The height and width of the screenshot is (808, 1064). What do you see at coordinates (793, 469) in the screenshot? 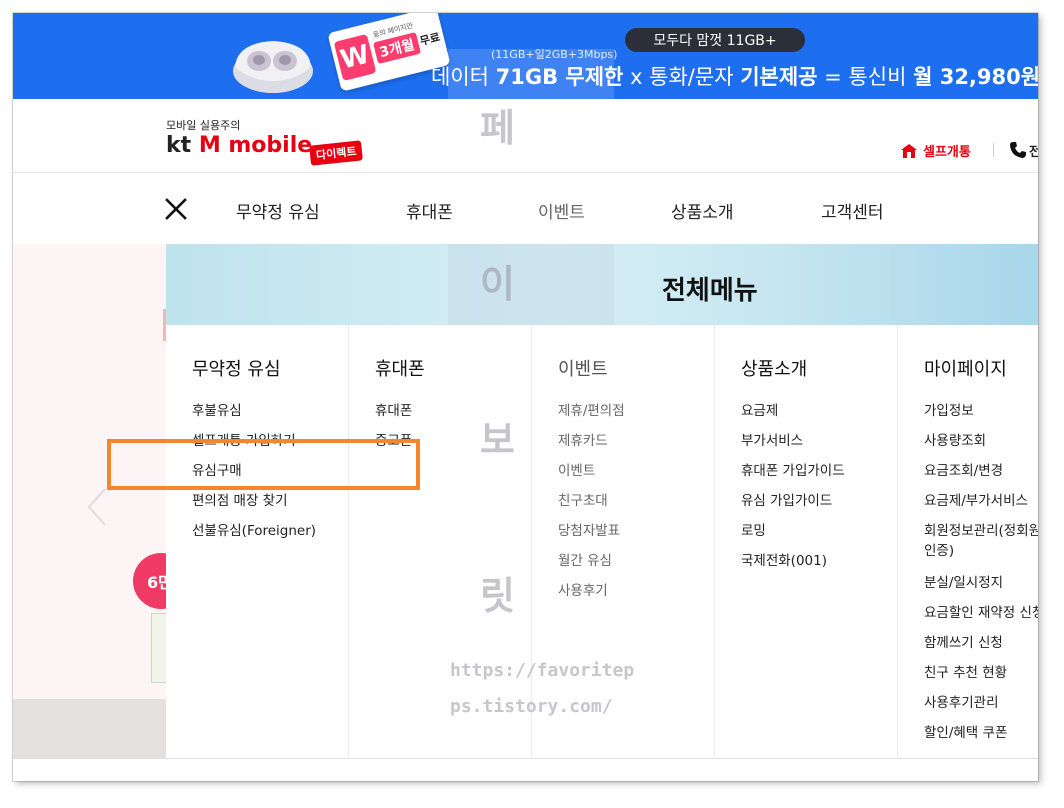
I see `menu-link: 휴대폰 가입가이드` at bounding box center [793, 469].